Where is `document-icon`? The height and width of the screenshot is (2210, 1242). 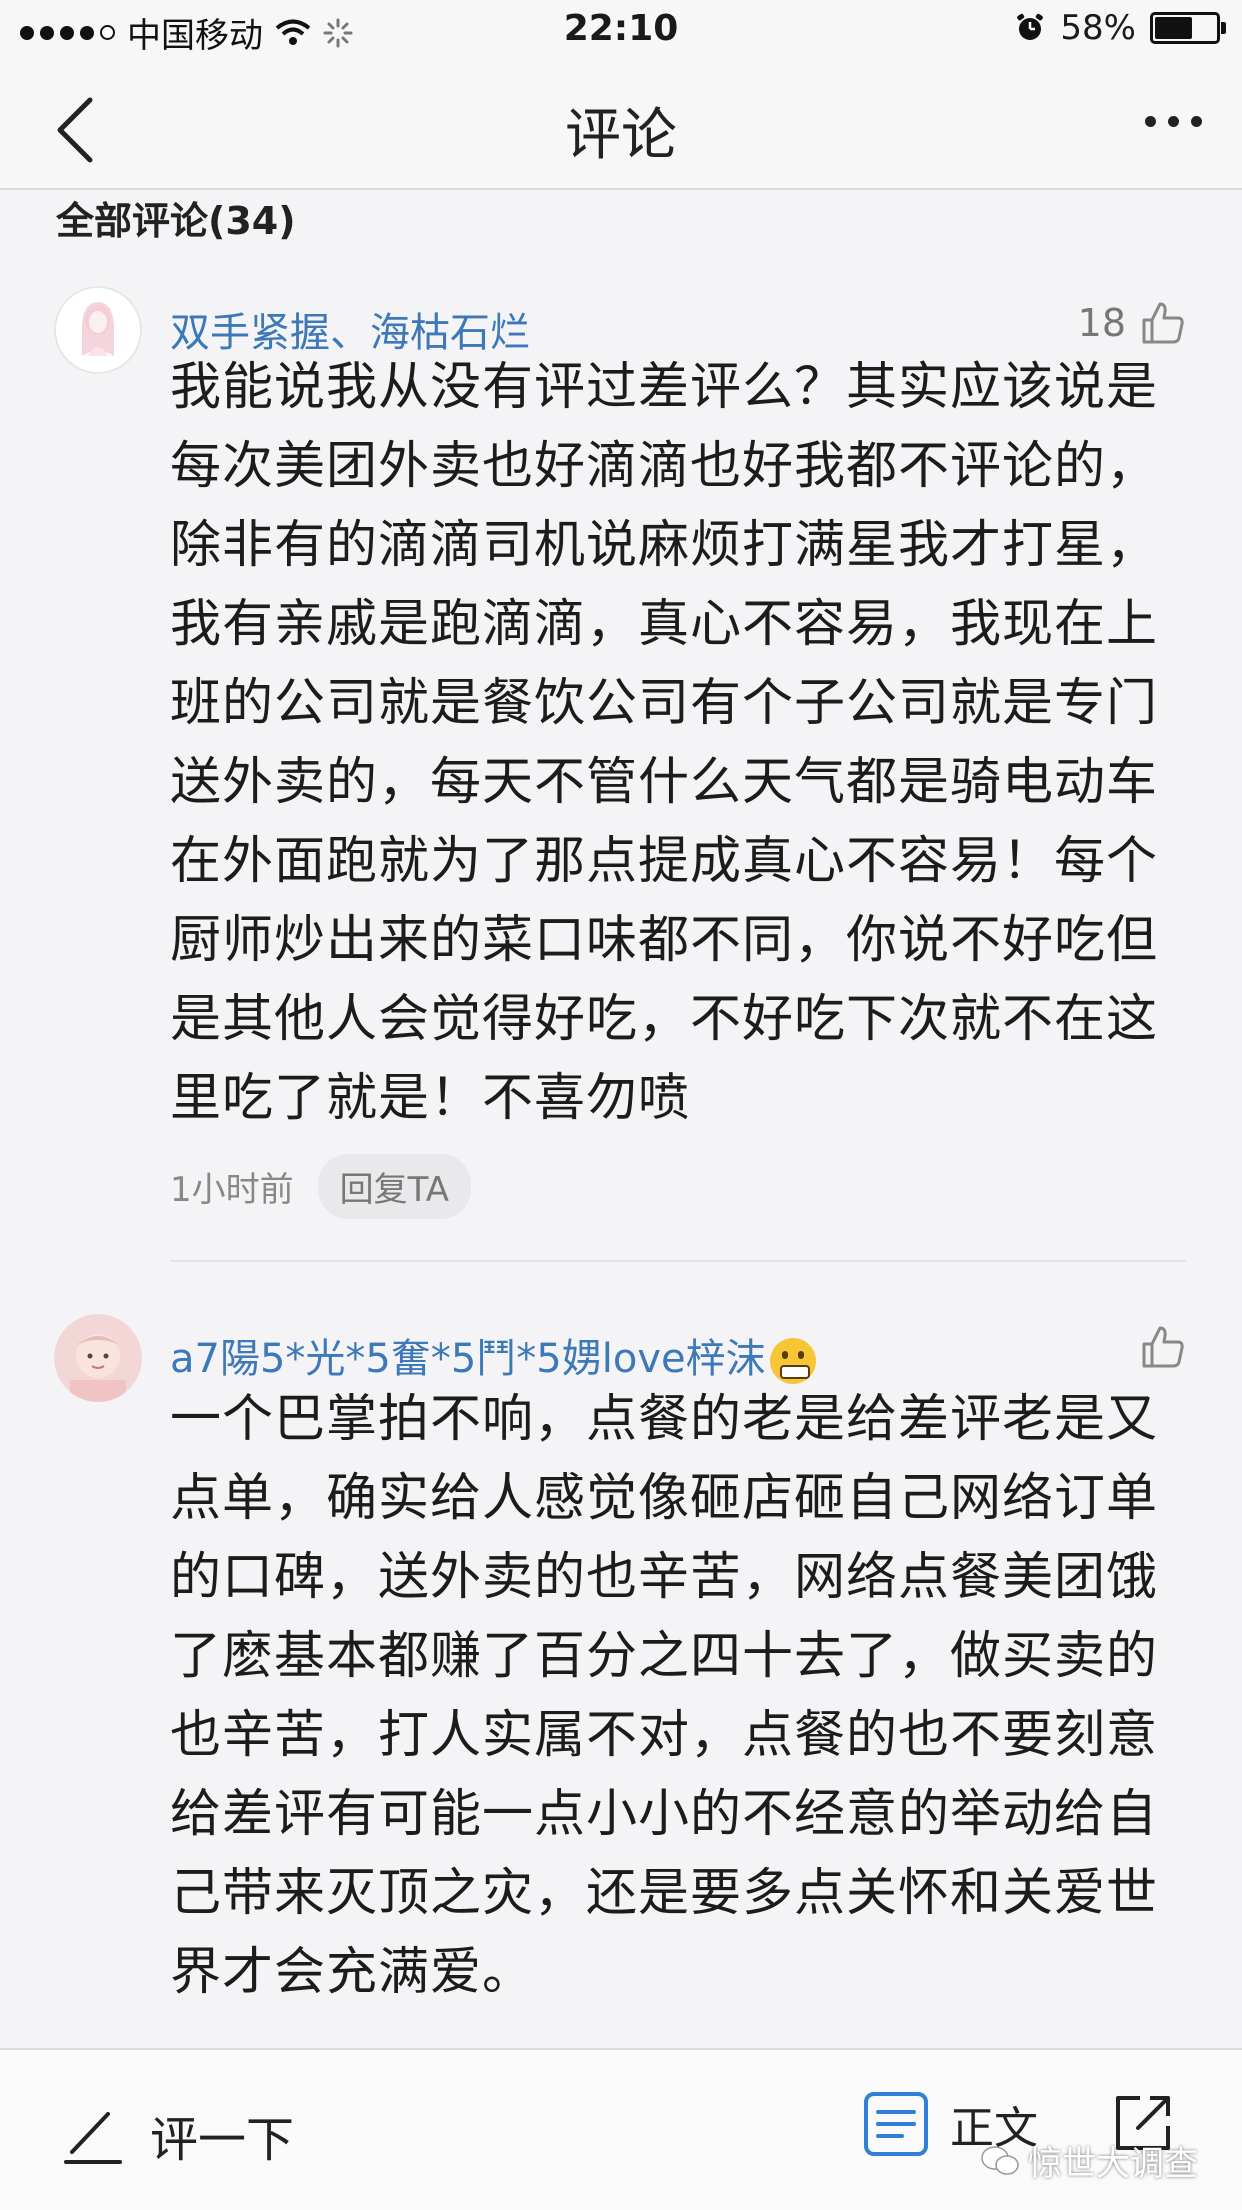
document-icon is located at coordinates (896, 2124).